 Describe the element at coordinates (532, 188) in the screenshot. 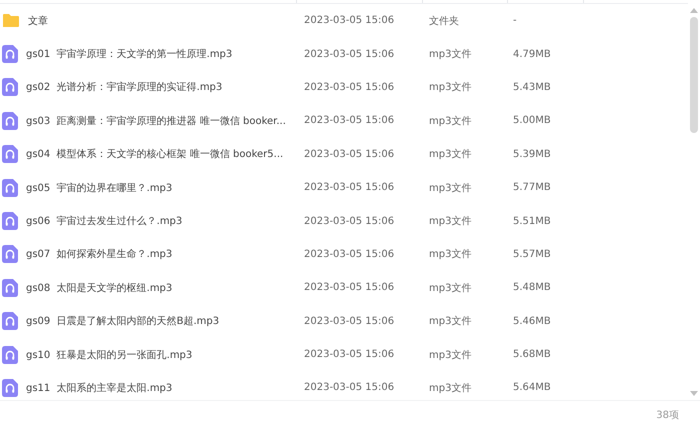

I see `file-size: 5.77MB` at that location.